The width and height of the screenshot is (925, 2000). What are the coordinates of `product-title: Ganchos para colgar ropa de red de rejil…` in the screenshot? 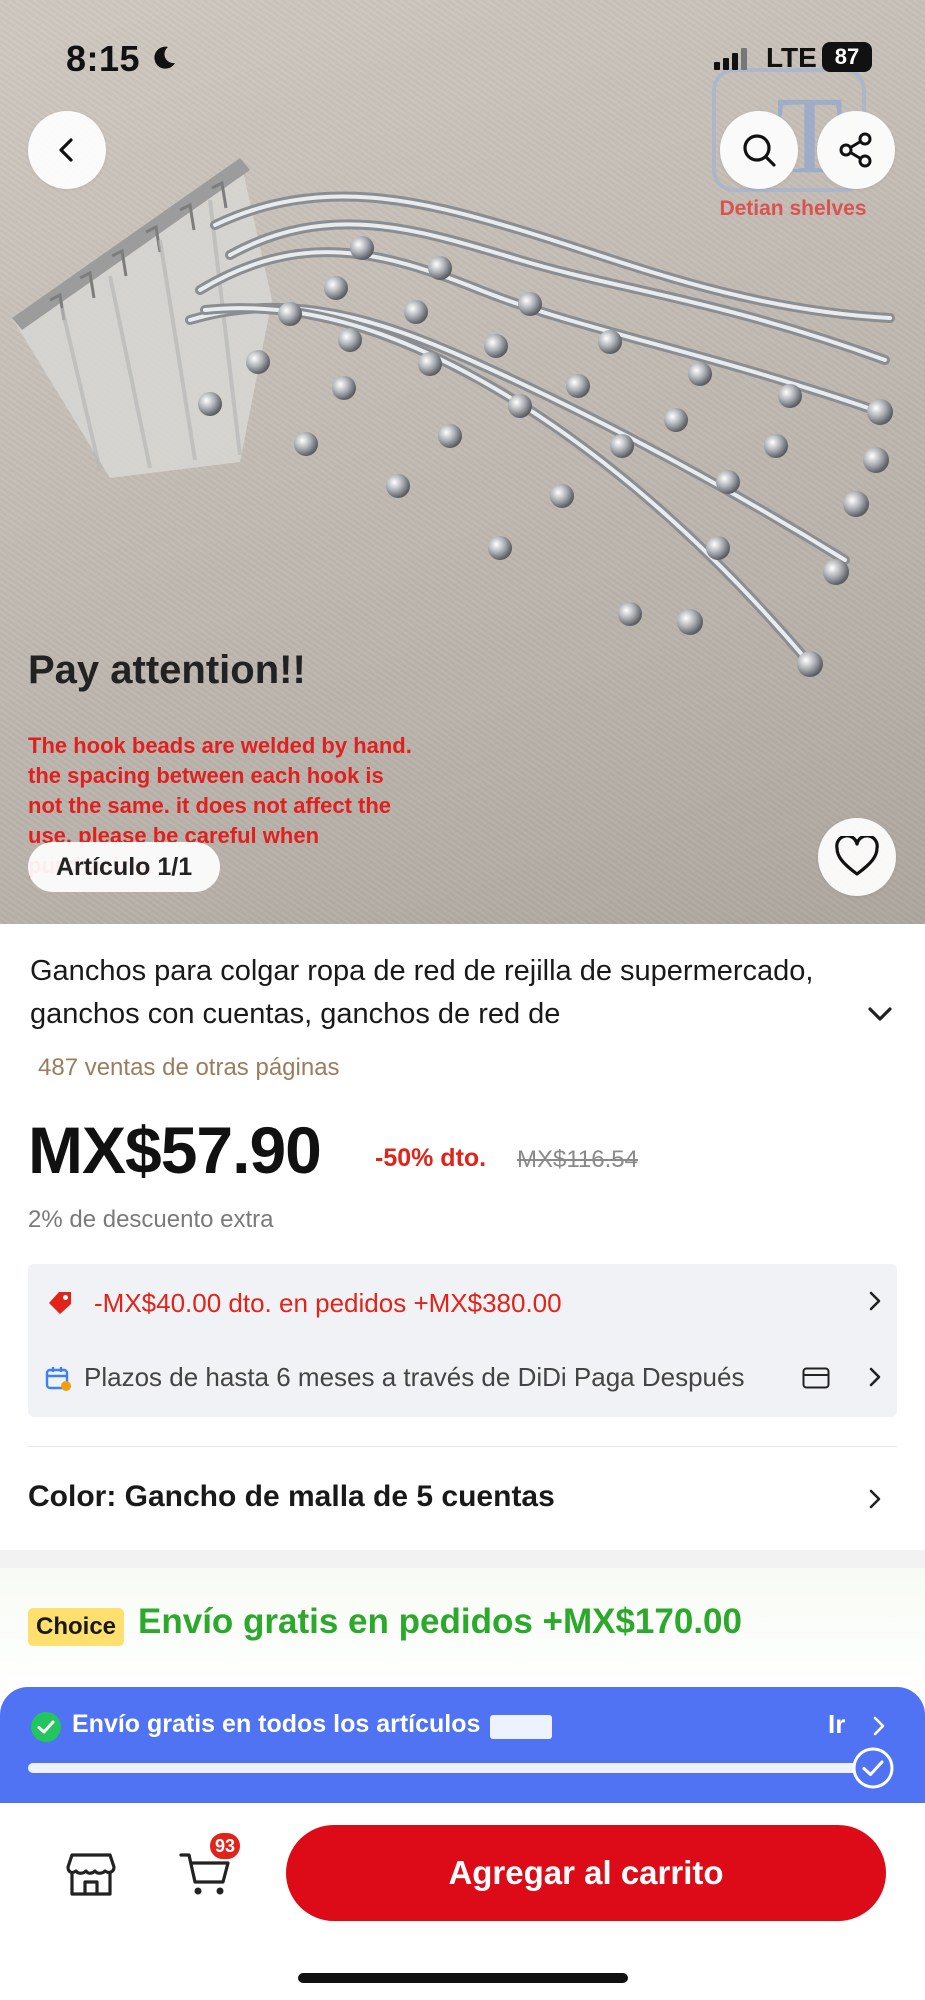 It's located at (422, 992).